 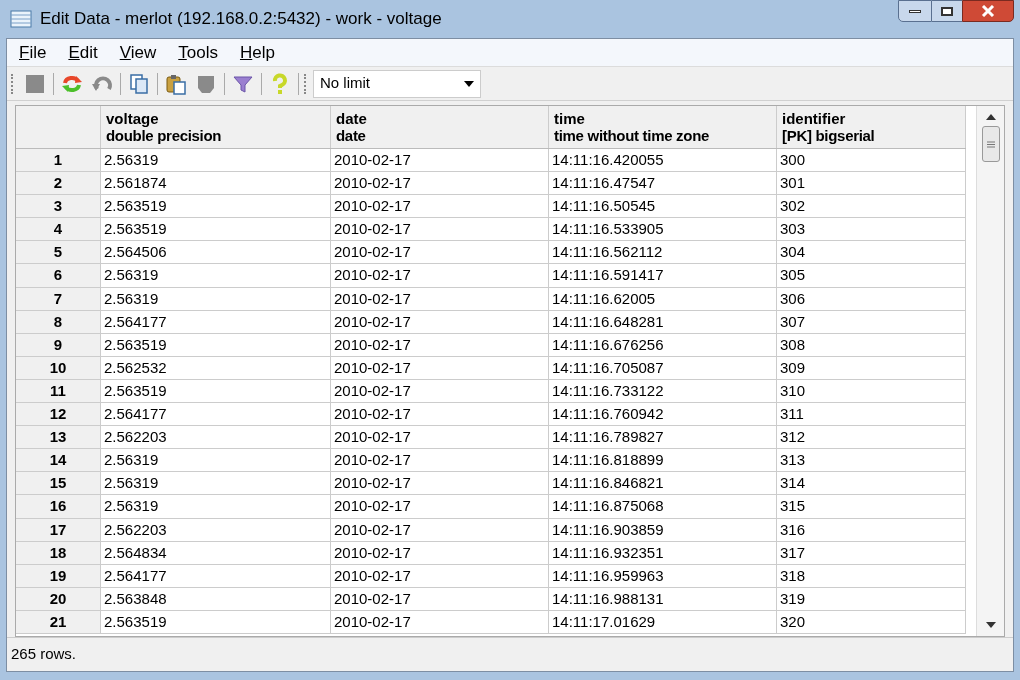 What do you see at coordinates (871, 160) in the screenshot?
I see `table-cell: 300` at bounding box center [871, 160].